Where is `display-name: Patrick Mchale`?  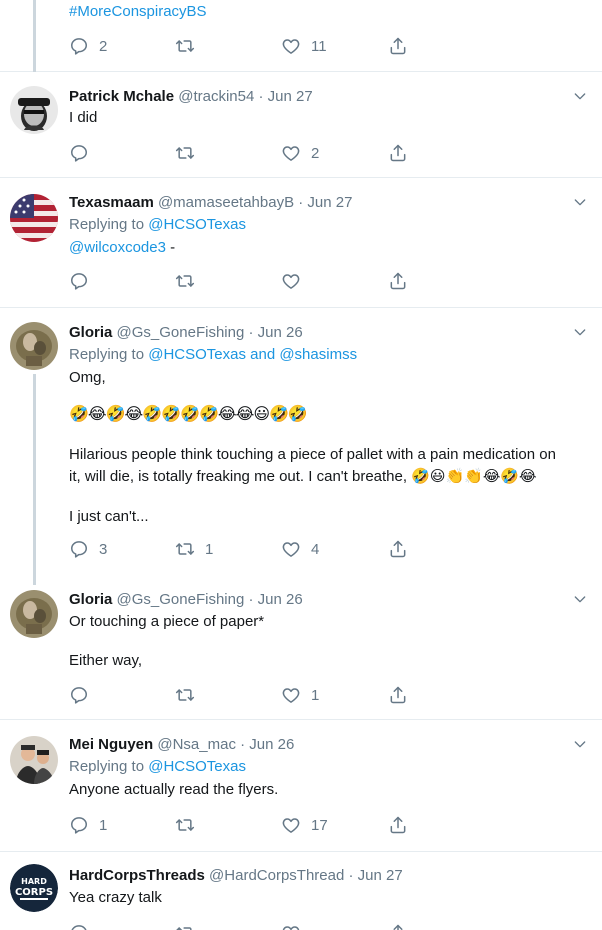 display-name: Patrick Mchale is located at coordinates (121, 96).